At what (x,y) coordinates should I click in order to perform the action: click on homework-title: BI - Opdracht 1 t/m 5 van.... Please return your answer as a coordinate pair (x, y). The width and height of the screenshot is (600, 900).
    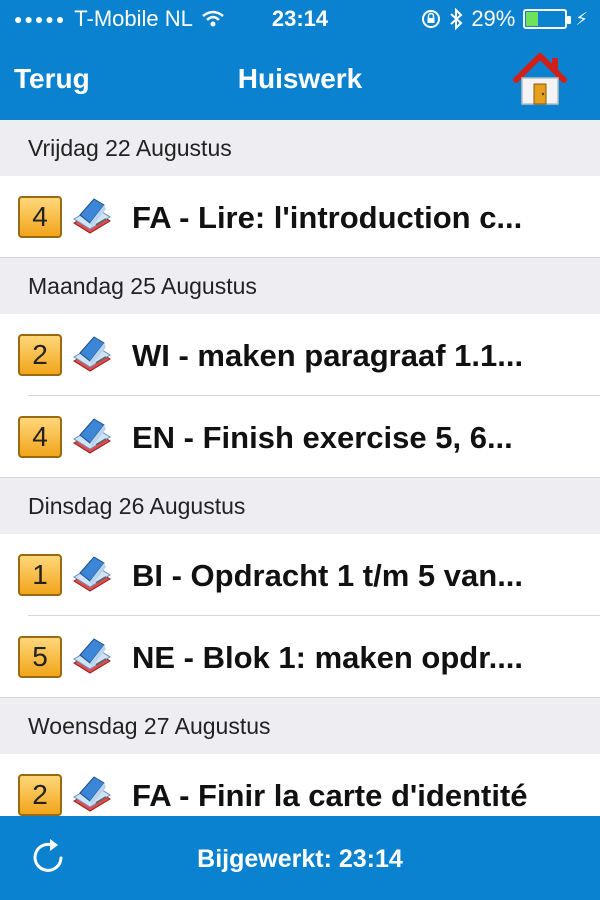
    Looking at the image, I should click on (328, 575).